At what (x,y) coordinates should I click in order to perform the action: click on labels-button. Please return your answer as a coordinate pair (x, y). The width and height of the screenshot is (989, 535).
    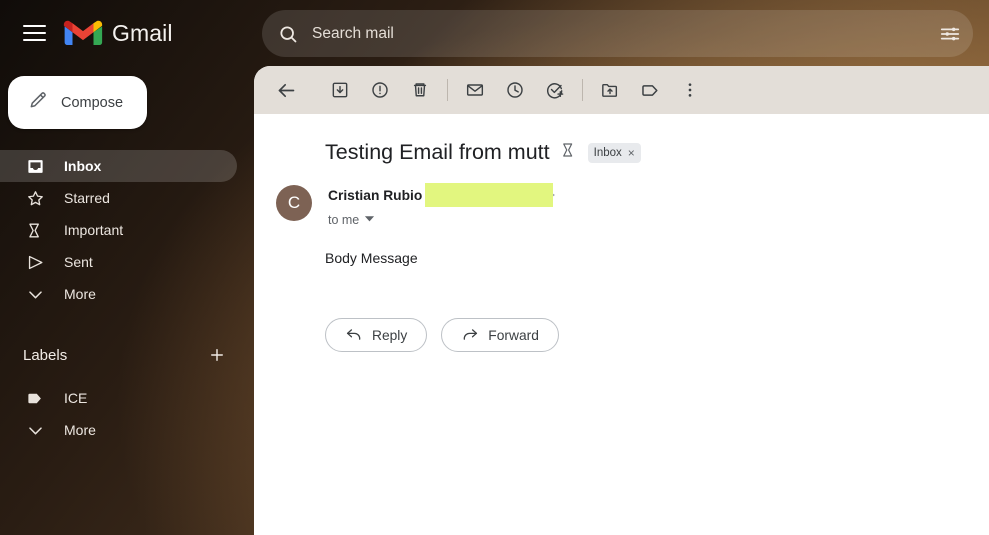
    Looking at the image, I should click on (650, 90).